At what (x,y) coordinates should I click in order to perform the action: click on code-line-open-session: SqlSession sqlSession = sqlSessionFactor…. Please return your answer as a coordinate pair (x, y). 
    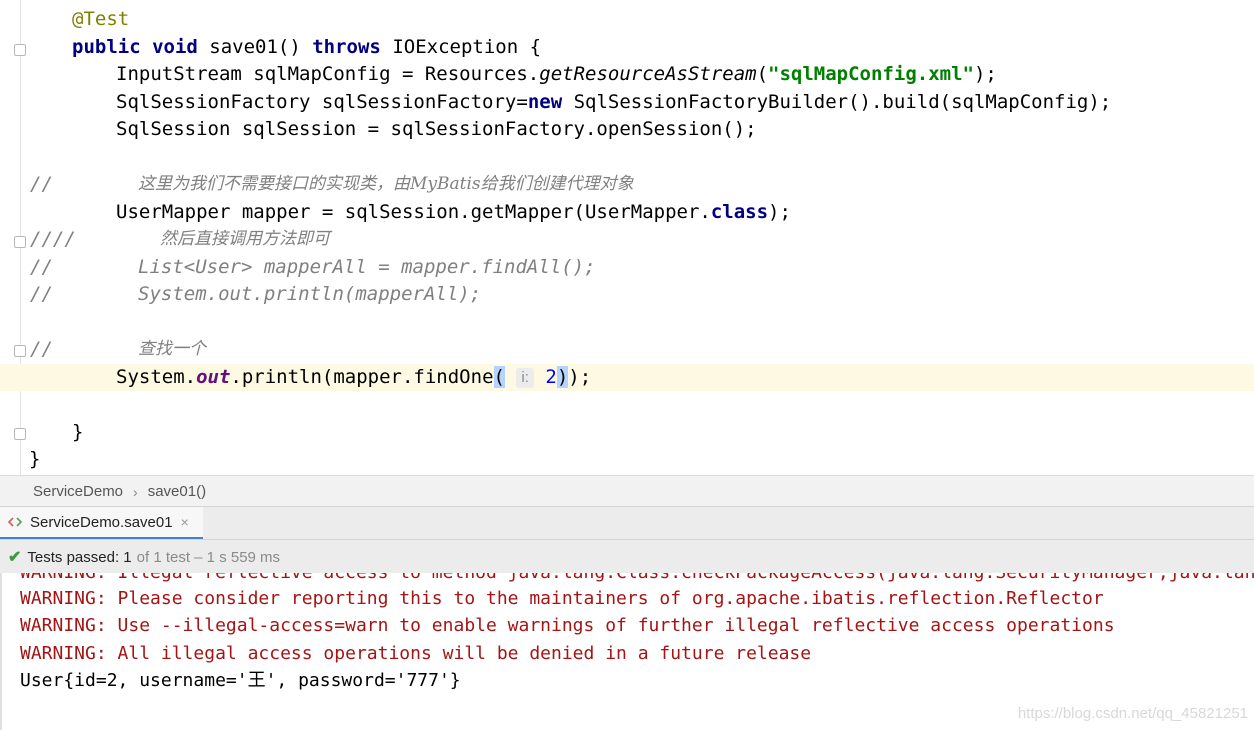
    Looking at the image, I should click on (436, 129).